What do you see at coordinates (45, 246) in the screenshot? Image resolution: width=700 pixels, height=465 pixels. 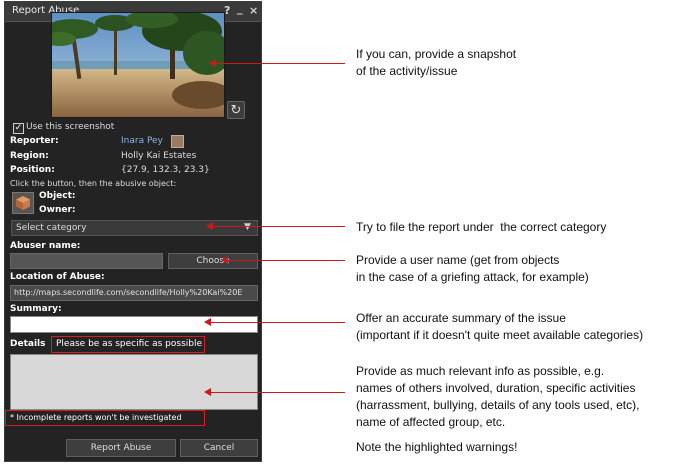 I see `abuser-name-label: Abuser name:` at bounding box center [45, 246].